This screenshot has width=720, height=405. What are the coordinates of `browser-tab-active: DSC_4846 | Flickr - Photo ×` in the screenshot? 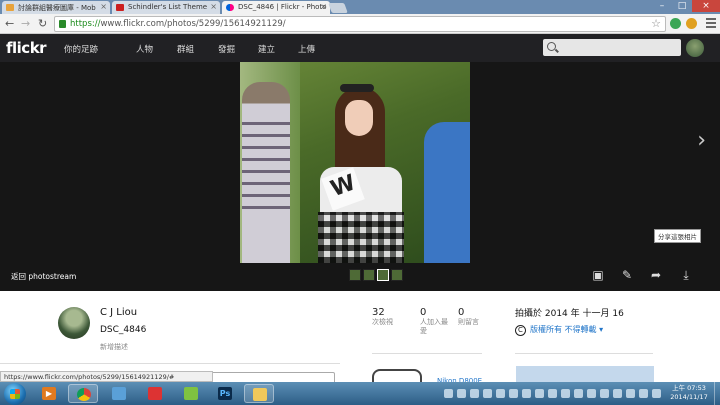 It's located at (276, 7).